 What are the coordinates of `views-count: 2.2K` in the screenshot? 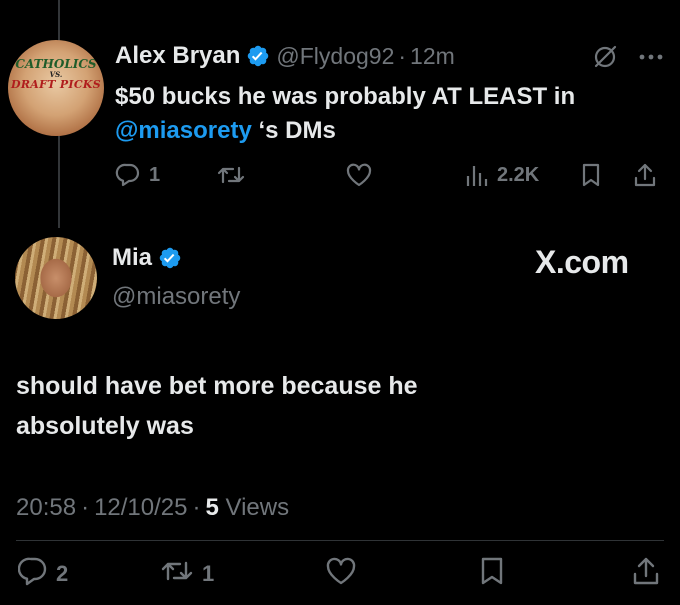 It's located at (518, 174).